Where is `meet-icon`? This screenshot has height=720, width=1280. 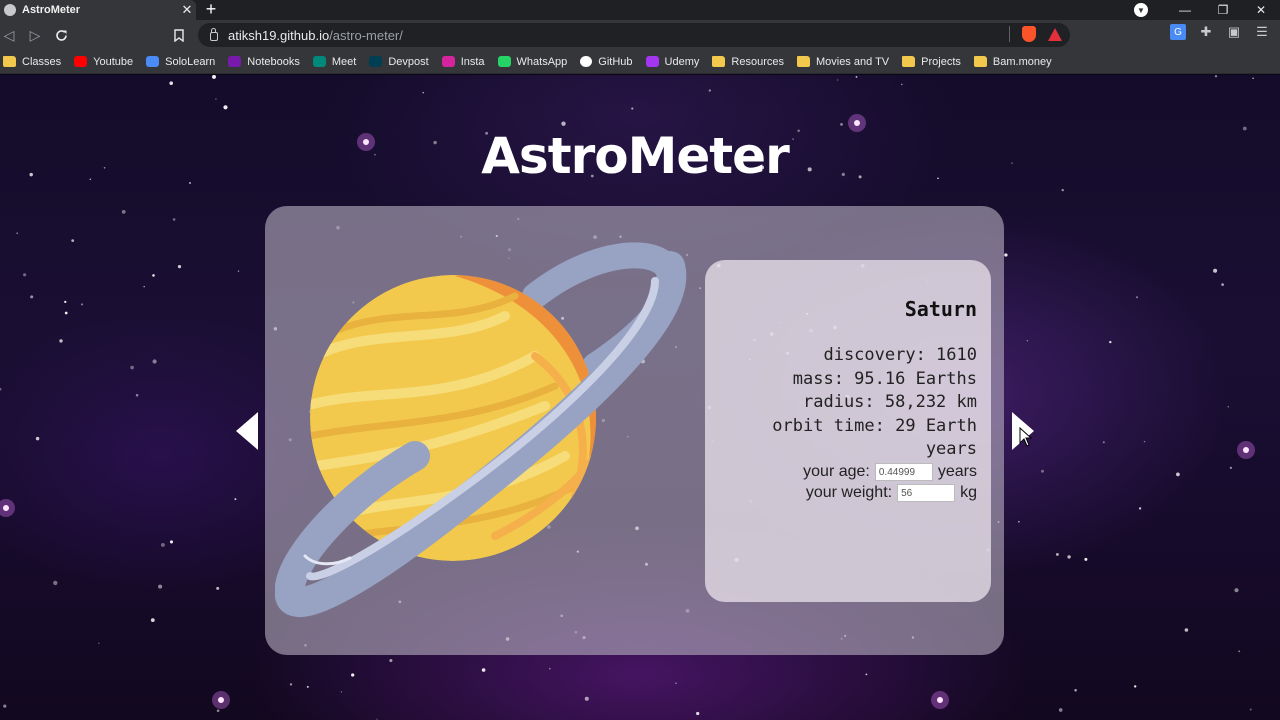 meet-icon is located at coordinates (319, 61).